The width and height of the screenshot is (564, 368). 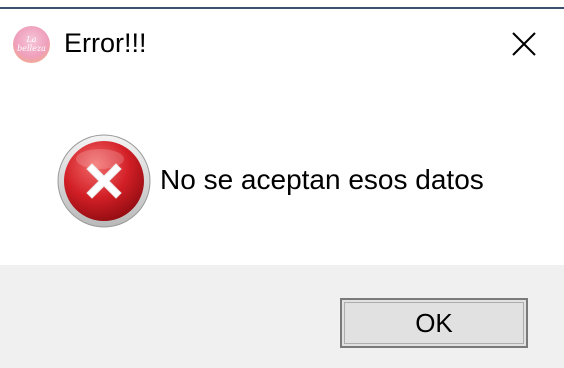 What do you see at coordinates (105, 43) in the screenshot?
I see `dialog-title: Error!!!` at bounding box center [105, 43].